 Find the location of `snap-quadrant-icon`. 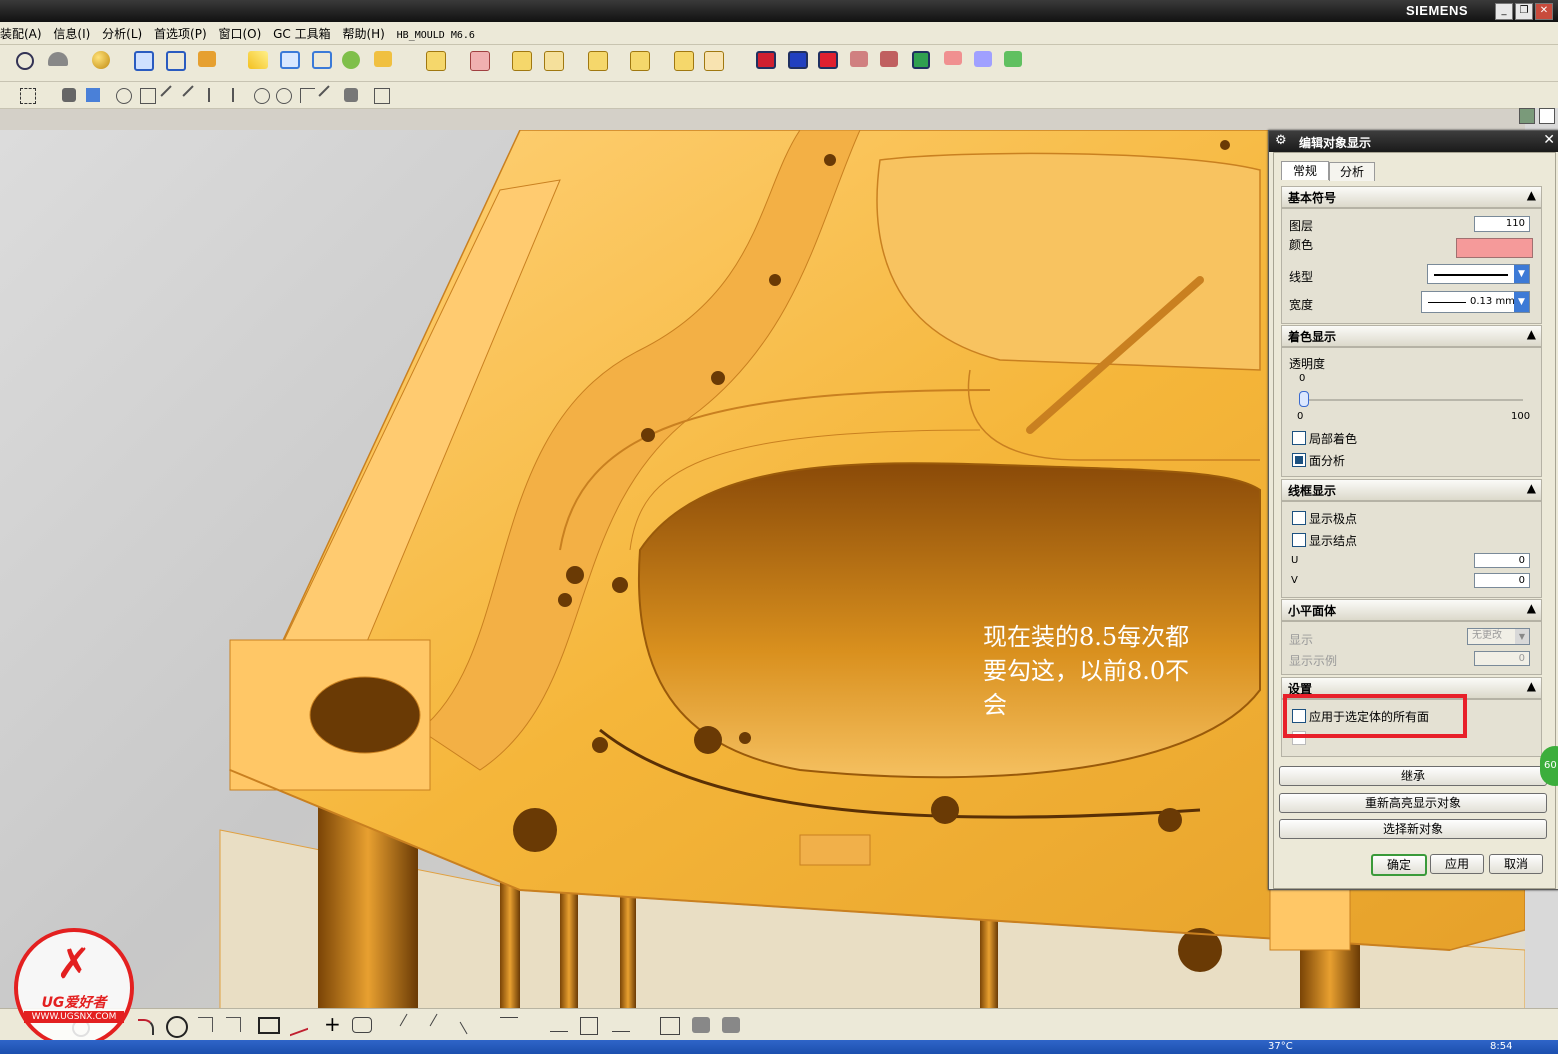

snap-quadrant-icon is located at coordinates (284, 96).